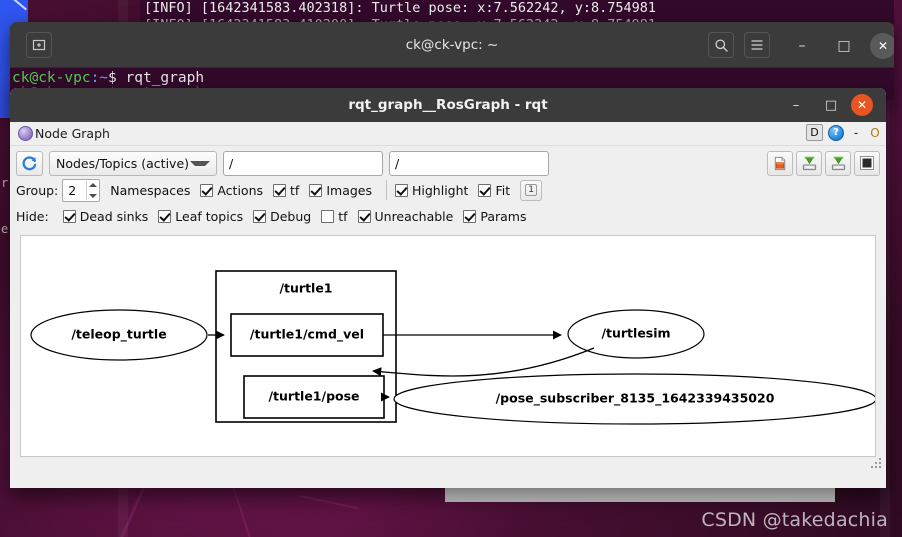 This screenshot has width=902, height=537. I want to click on terminal-prompt-line: ck@ck-vpc:~$ rqt_graph, so click(453, 78).